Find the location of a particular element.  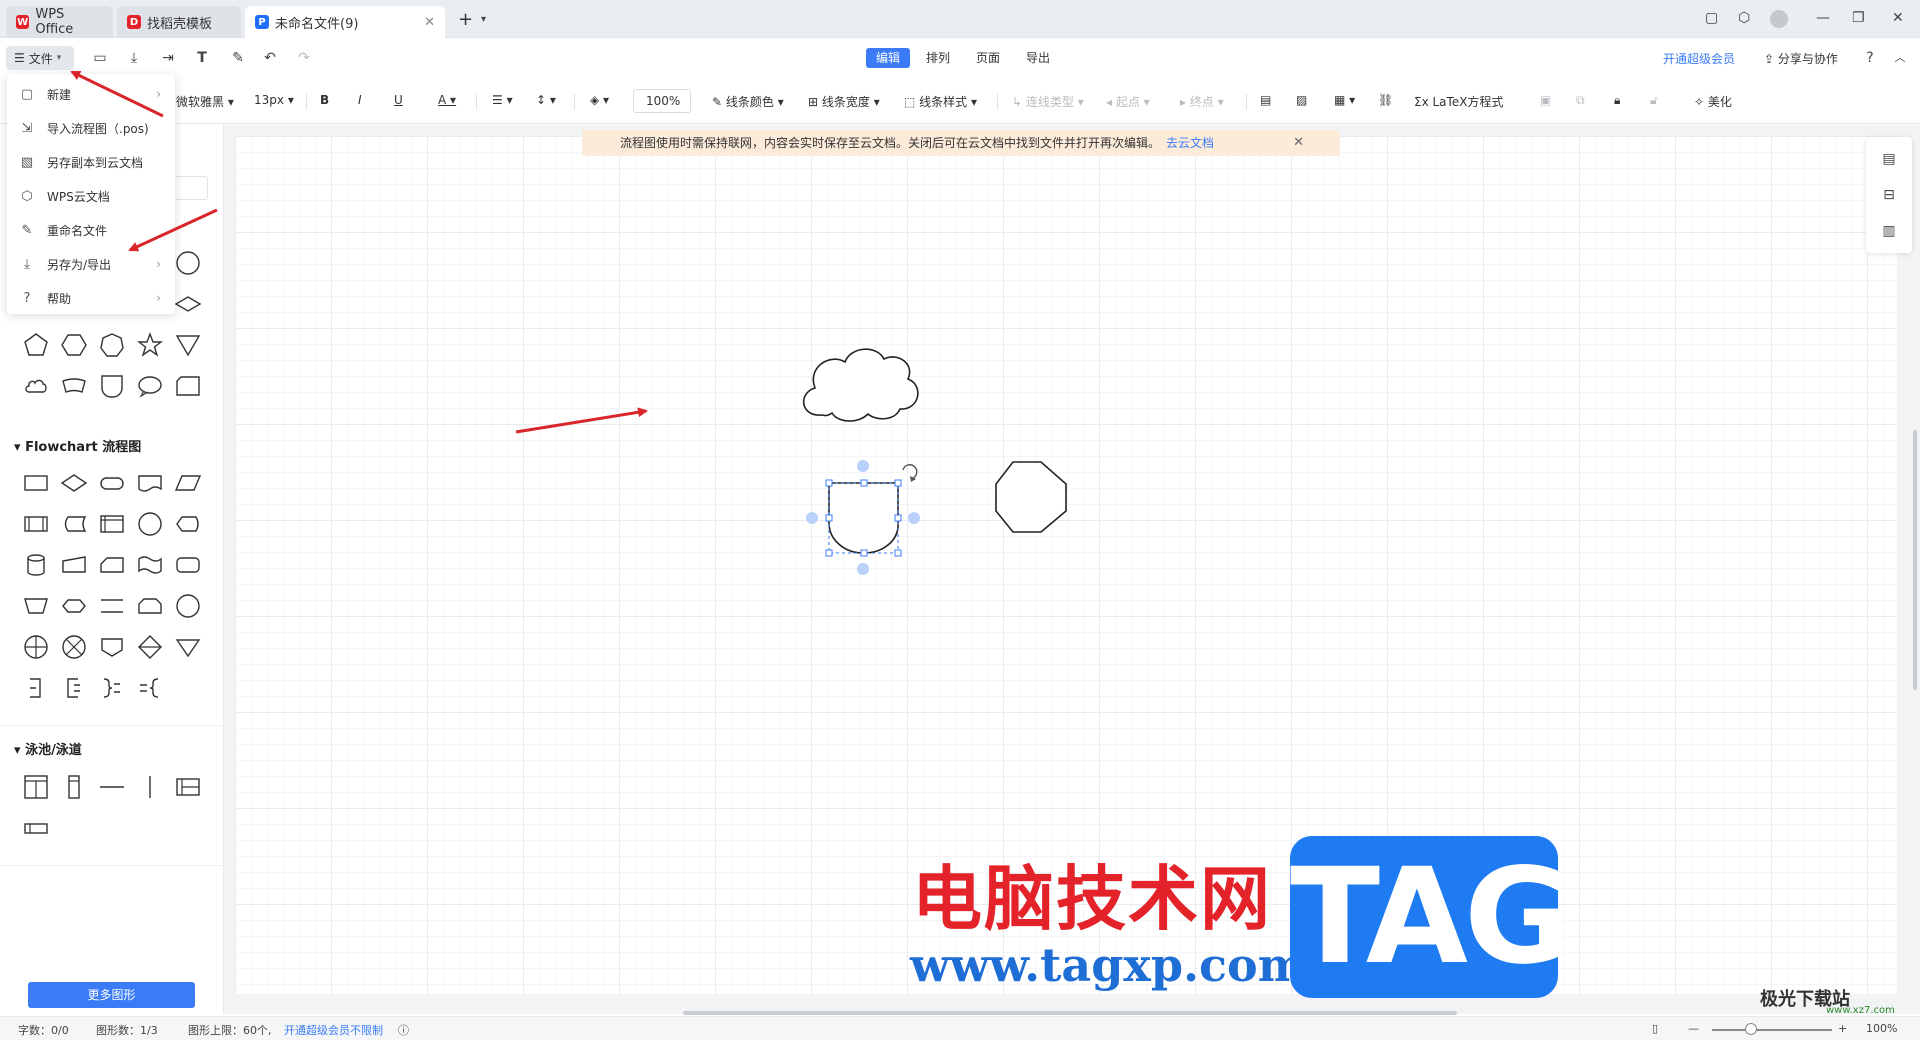

tab-list-chevron-icon: ▾ is located at coordinates (483, 19).